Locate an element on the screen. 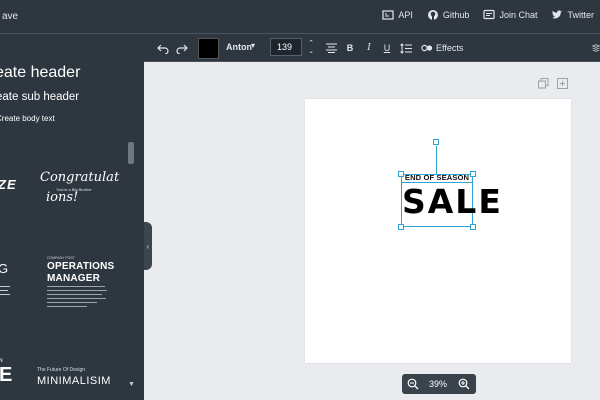  rotate-handle is located at coordinates (436, 142).